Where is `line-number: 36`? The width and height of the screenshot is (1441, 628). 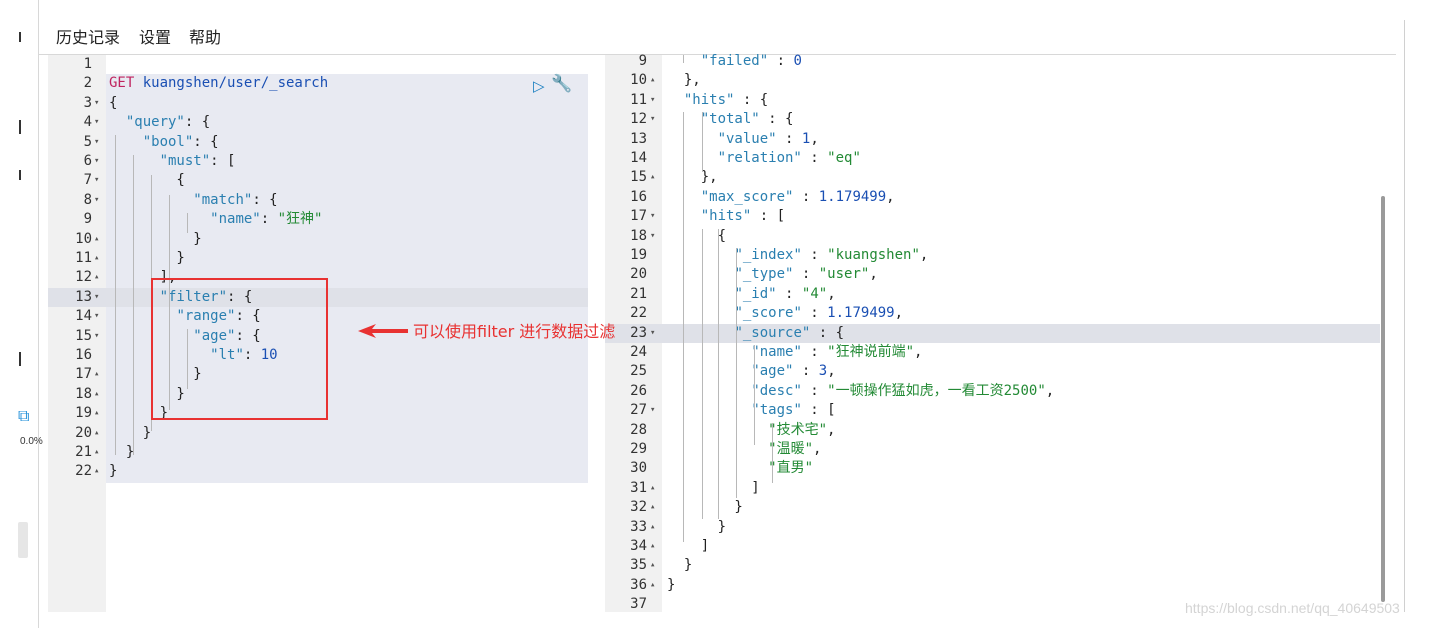
line-number: 36 is located at coordinates (638, 584).